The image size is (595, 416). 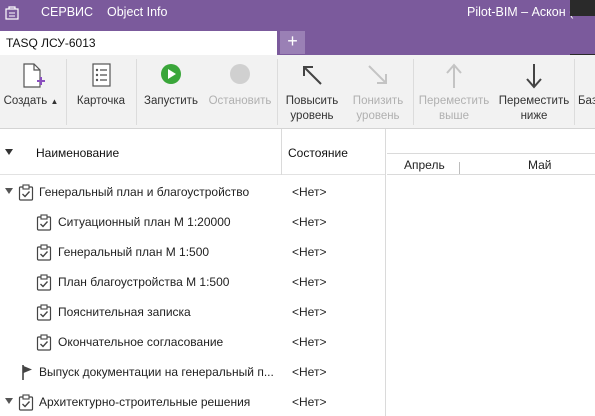 What do you see at coordinates (145, 402) in the screenshot?
I see `row-name: Архитектурно-строительные решения` at bounding box center [145, 402].